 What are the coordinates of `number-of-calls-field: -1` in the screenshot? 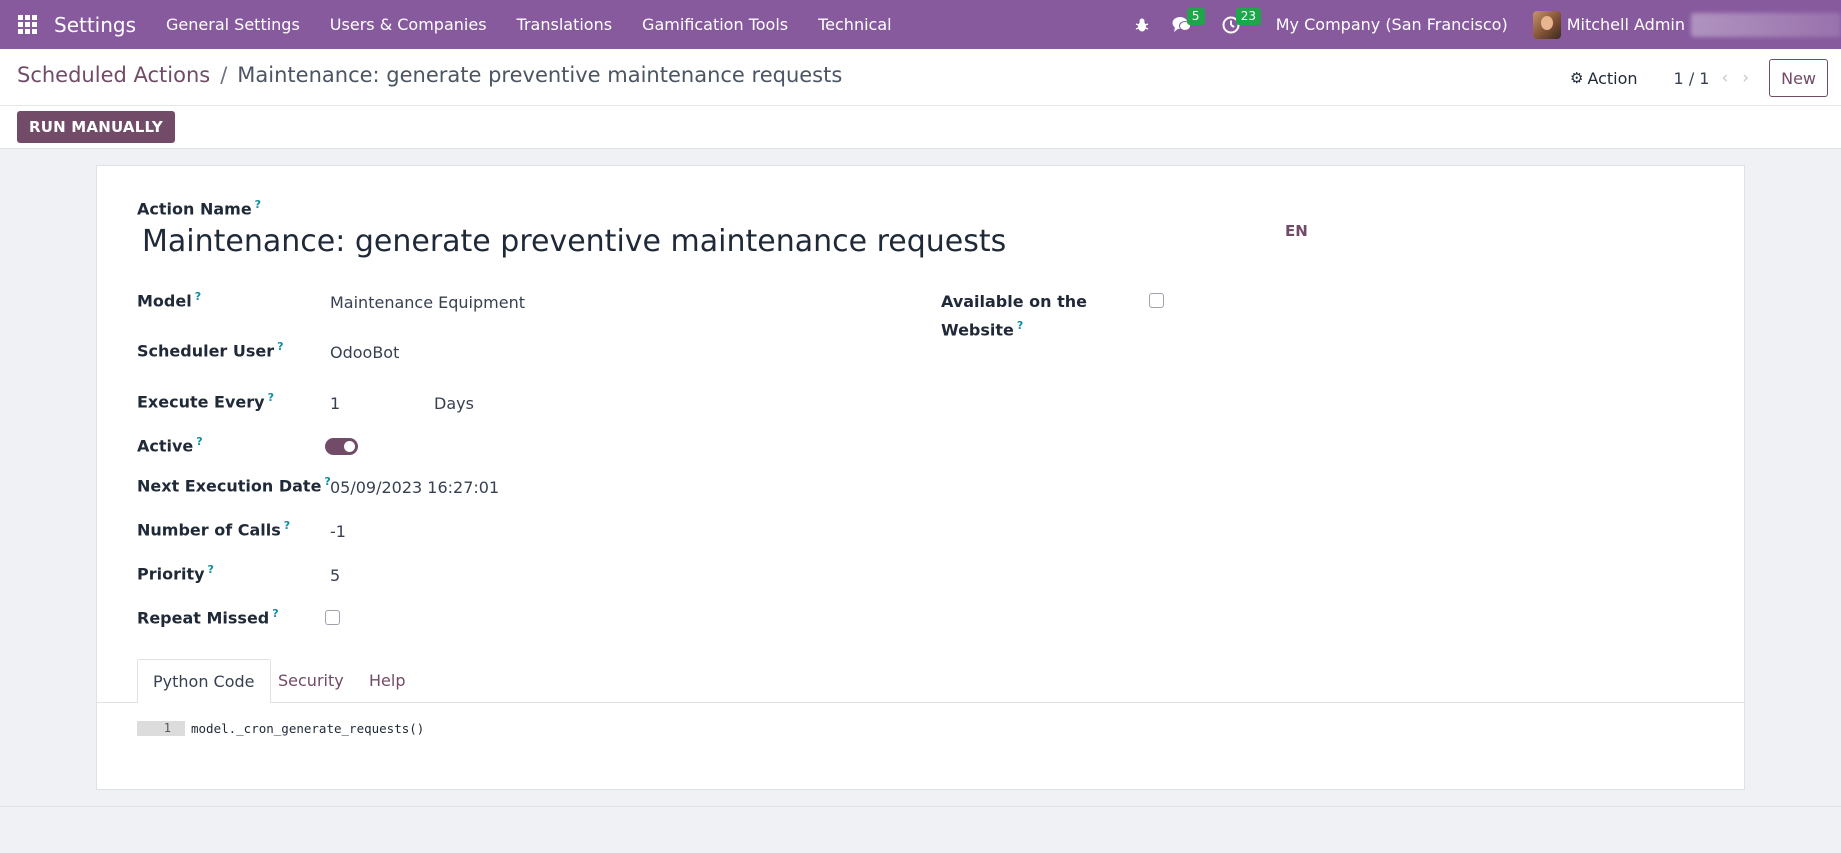 It's located at (338, 531).